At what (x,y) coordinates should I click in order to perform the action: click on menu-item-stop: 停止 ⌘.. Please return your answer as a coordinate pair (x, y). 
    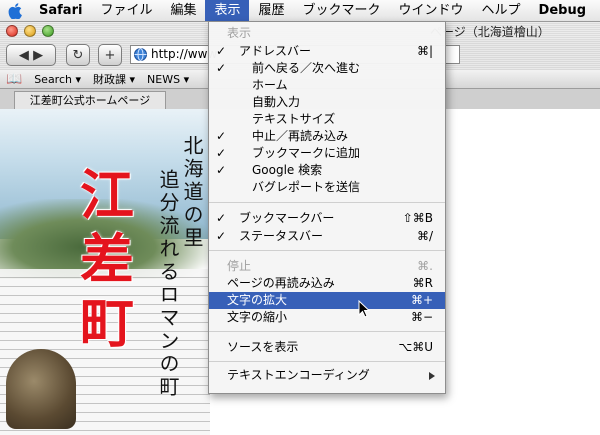
    Looking at the image, I should click on (330, 266).